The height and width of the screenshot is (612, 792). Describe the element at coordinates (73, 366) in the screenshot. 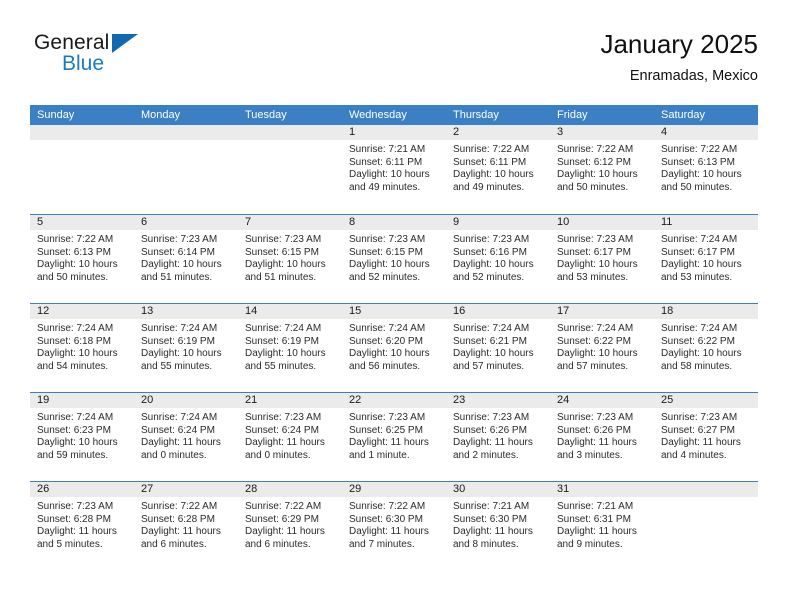

I see `daylight-text-line2: and 54 minutes.` at that location.